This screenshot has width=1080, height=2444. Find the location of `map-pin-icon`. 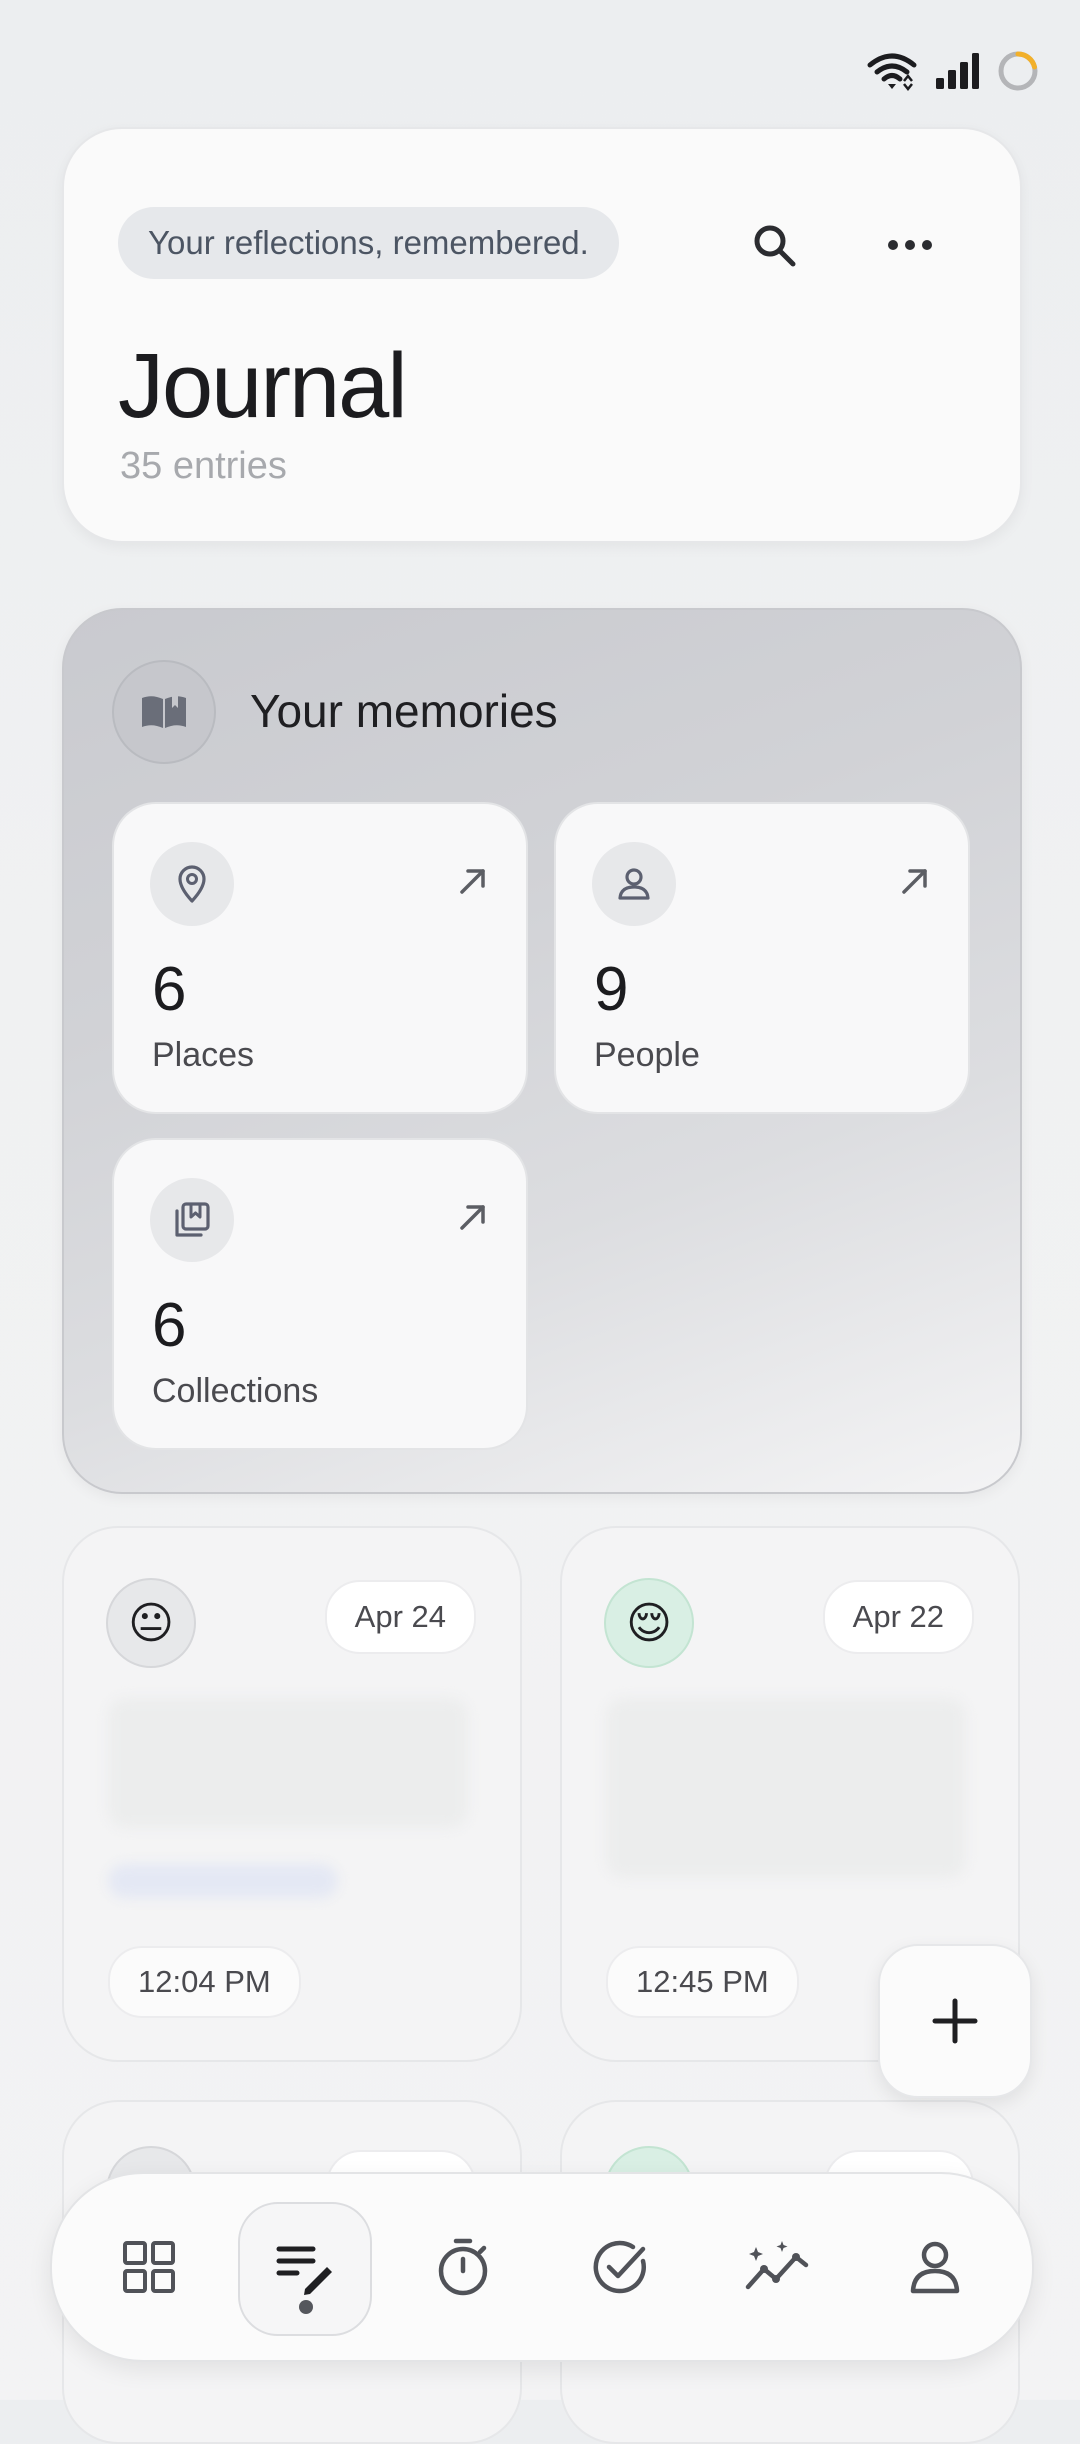

map-pin-icon is located at coordinates (192, 884).